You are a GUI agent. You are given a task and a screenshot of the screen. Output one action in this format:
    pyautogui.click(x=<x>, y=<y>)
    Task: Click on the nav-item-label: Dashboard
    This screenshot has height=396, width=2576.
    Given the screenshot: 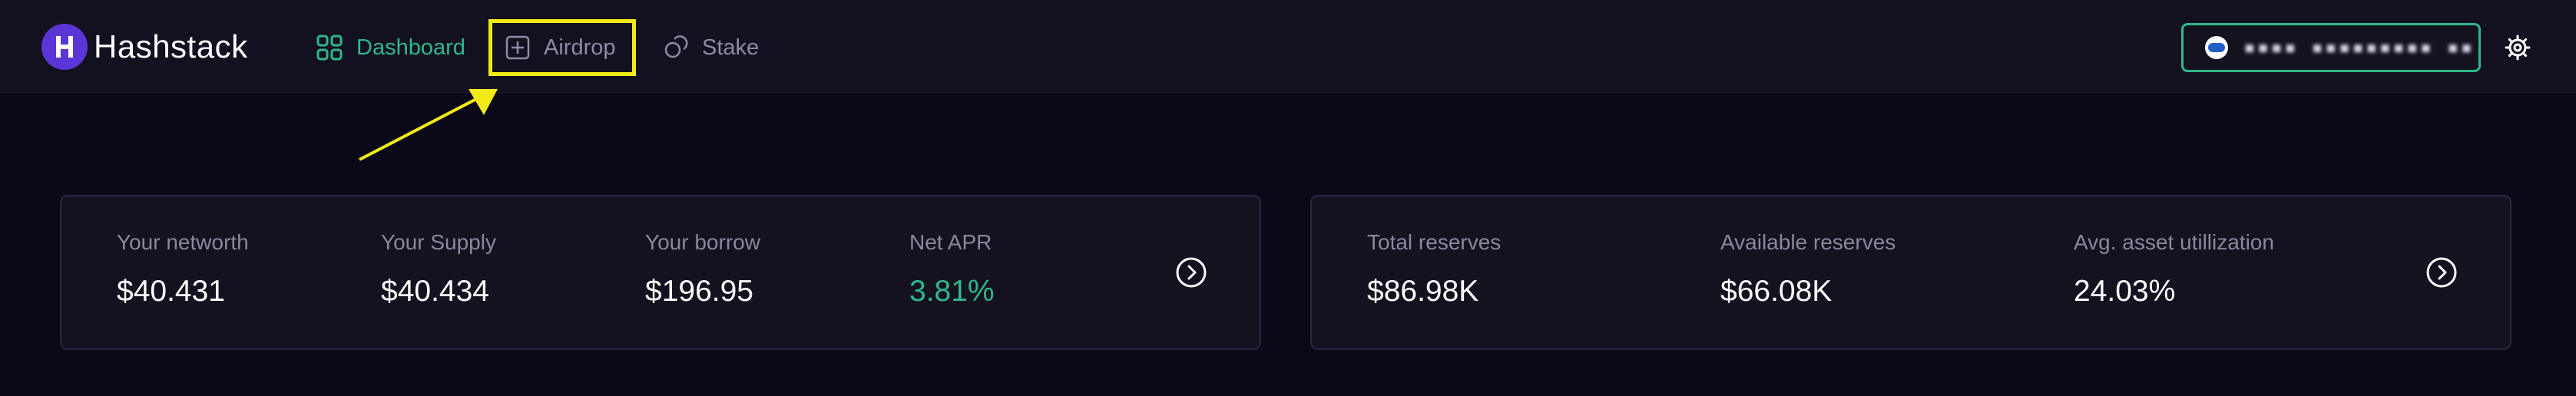 What is the action you would take?
    pyautogui.click(x=410, y=47)
    